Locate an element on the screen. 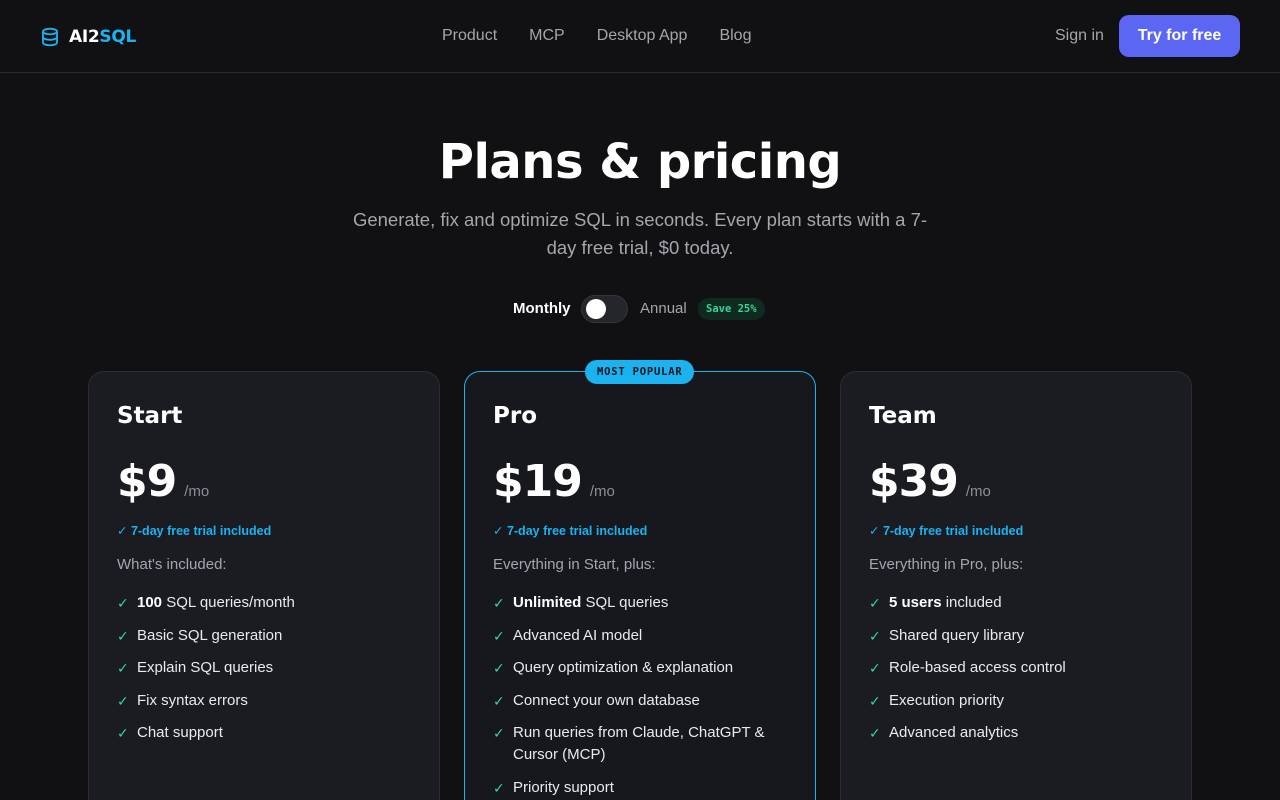 This screenshot has width=1280, height=800. feature-item: ✓ Execution priority is located at coordinates (1019, 701).